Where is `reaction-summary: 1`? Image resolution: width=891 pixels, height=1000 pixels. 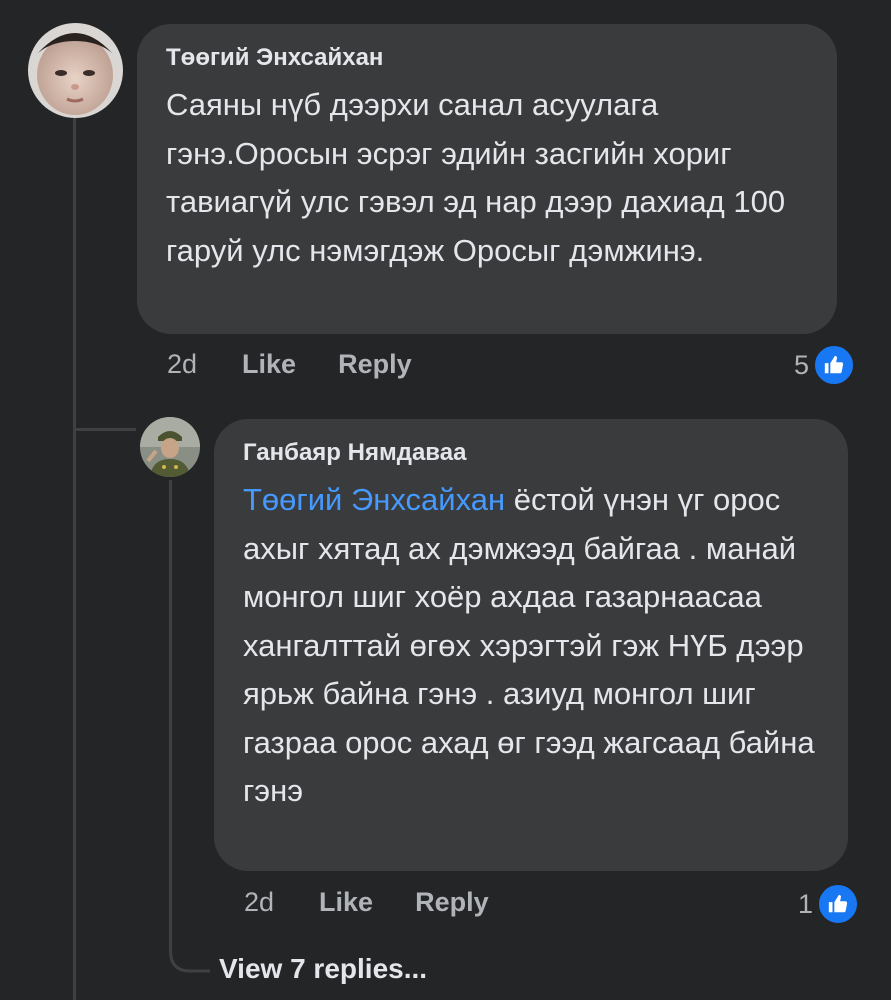 reaction-summary: 1 is located at coordinates (829, 904).